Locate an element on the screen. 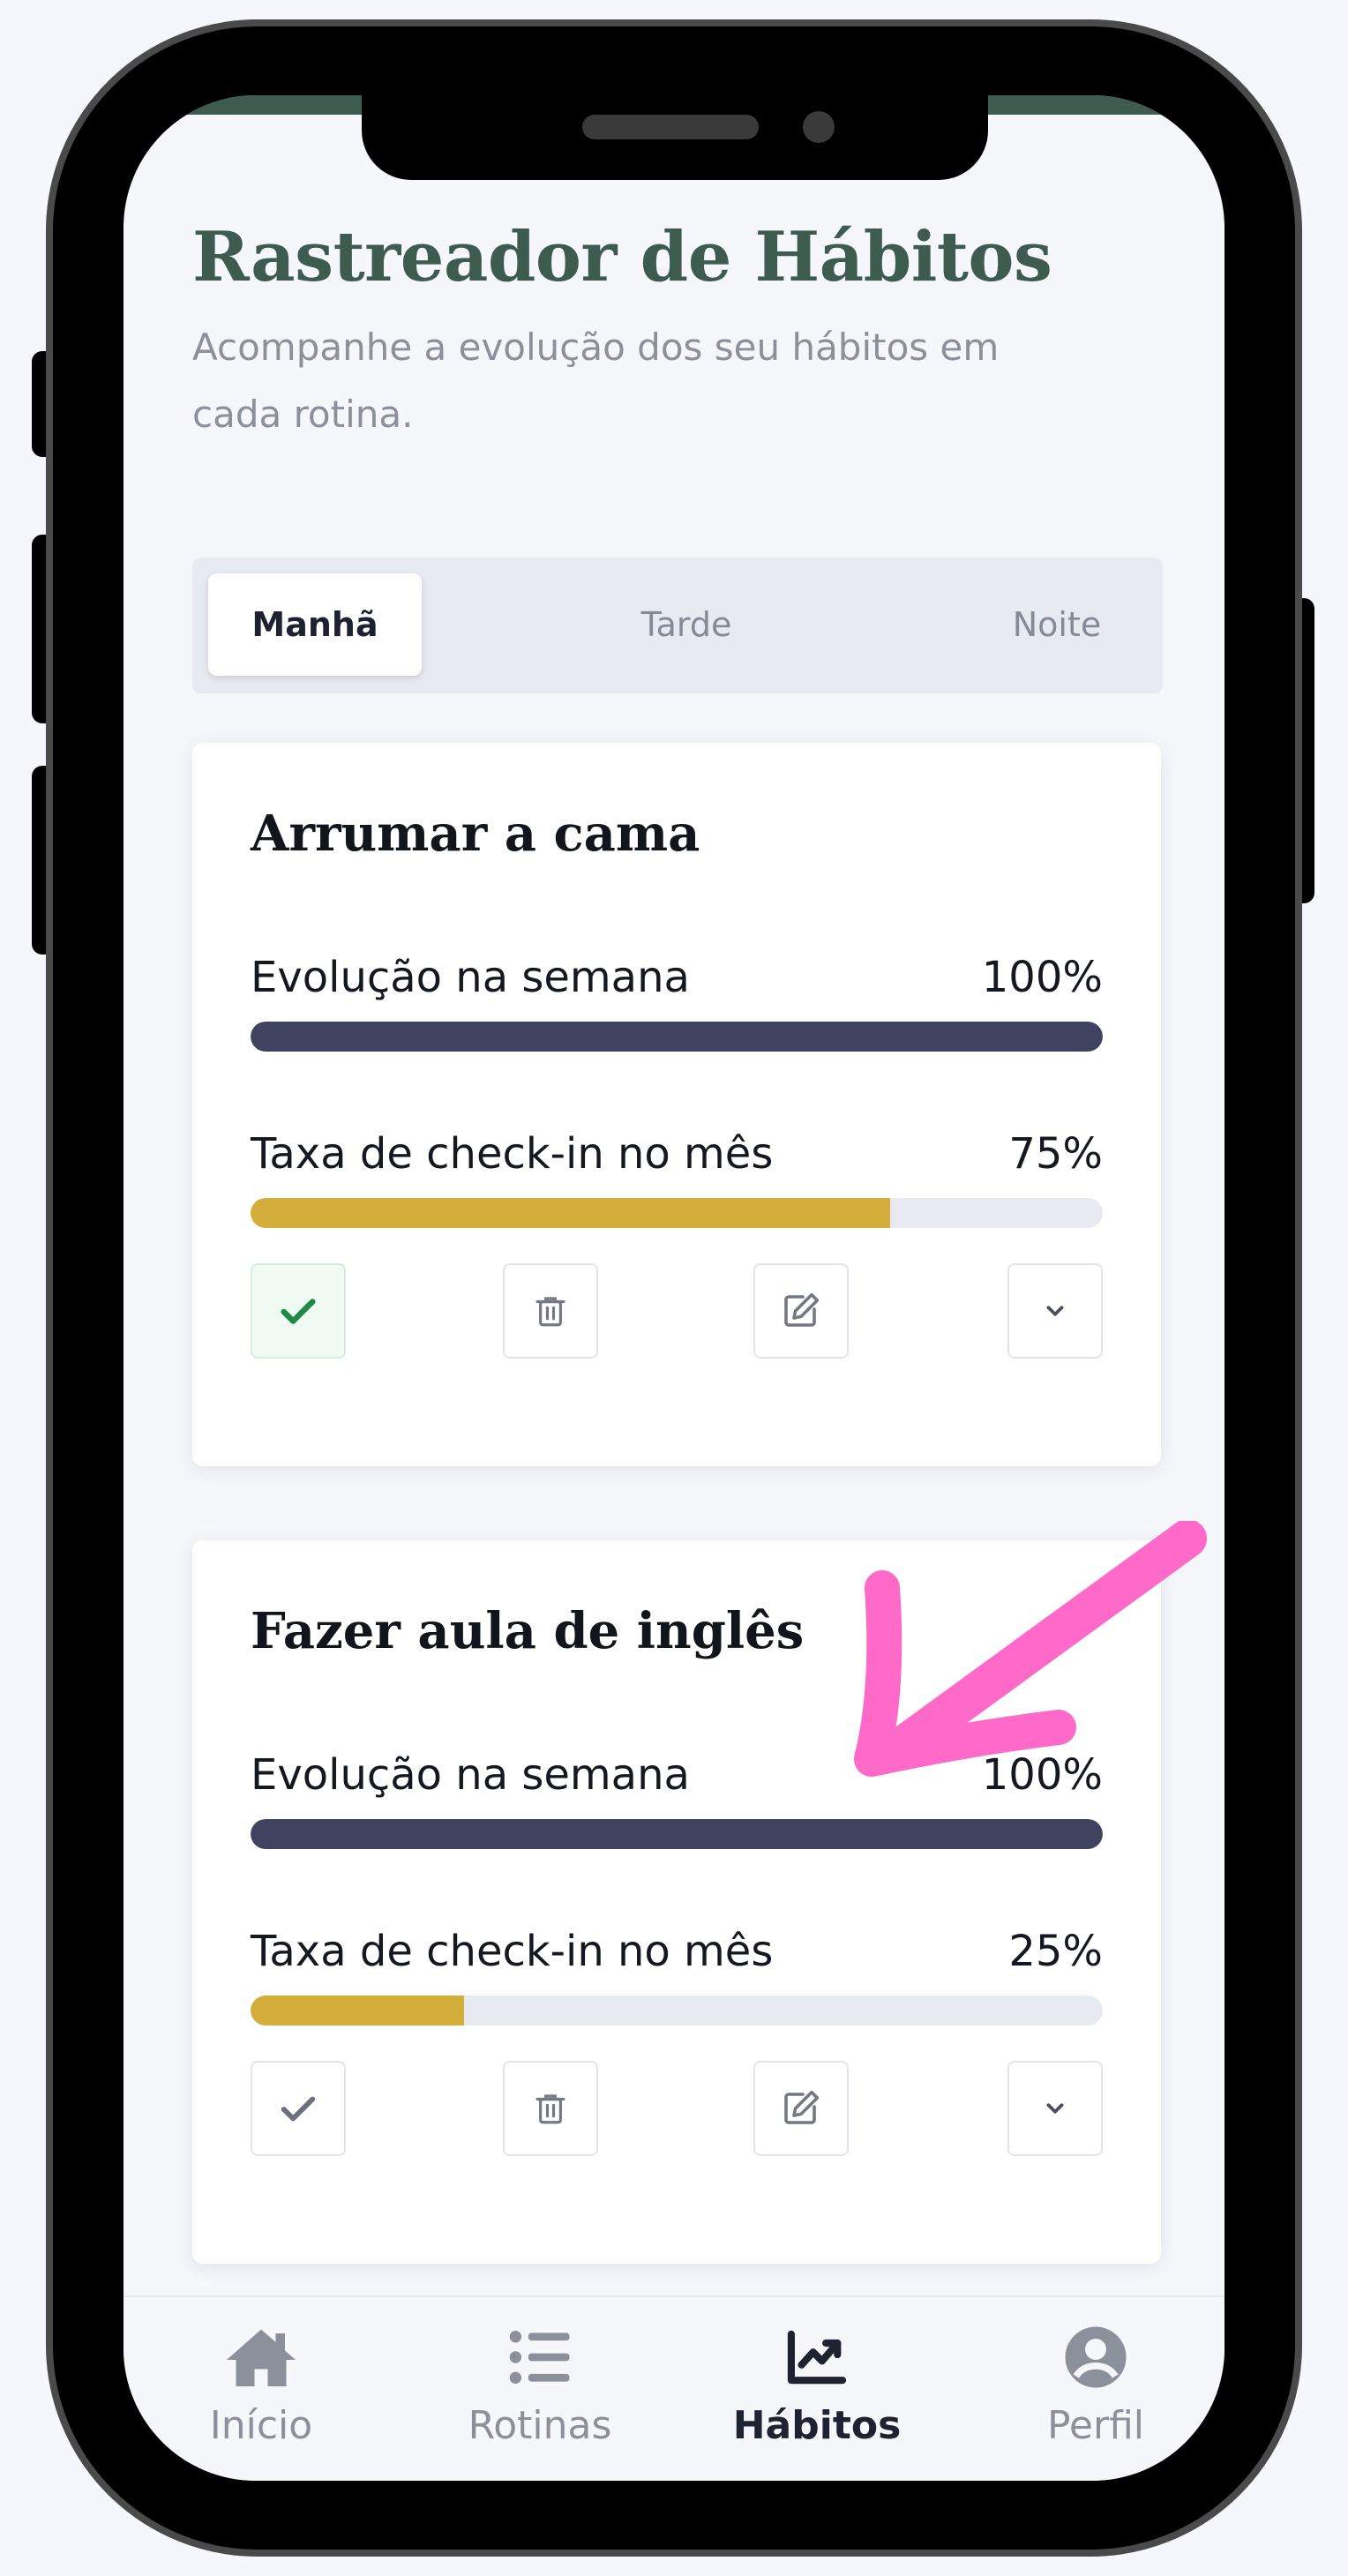 Image resolution: width=1348 pixels, height=2576 pixels. nav-label: Hábitos is located at coordinates (817, 2425).